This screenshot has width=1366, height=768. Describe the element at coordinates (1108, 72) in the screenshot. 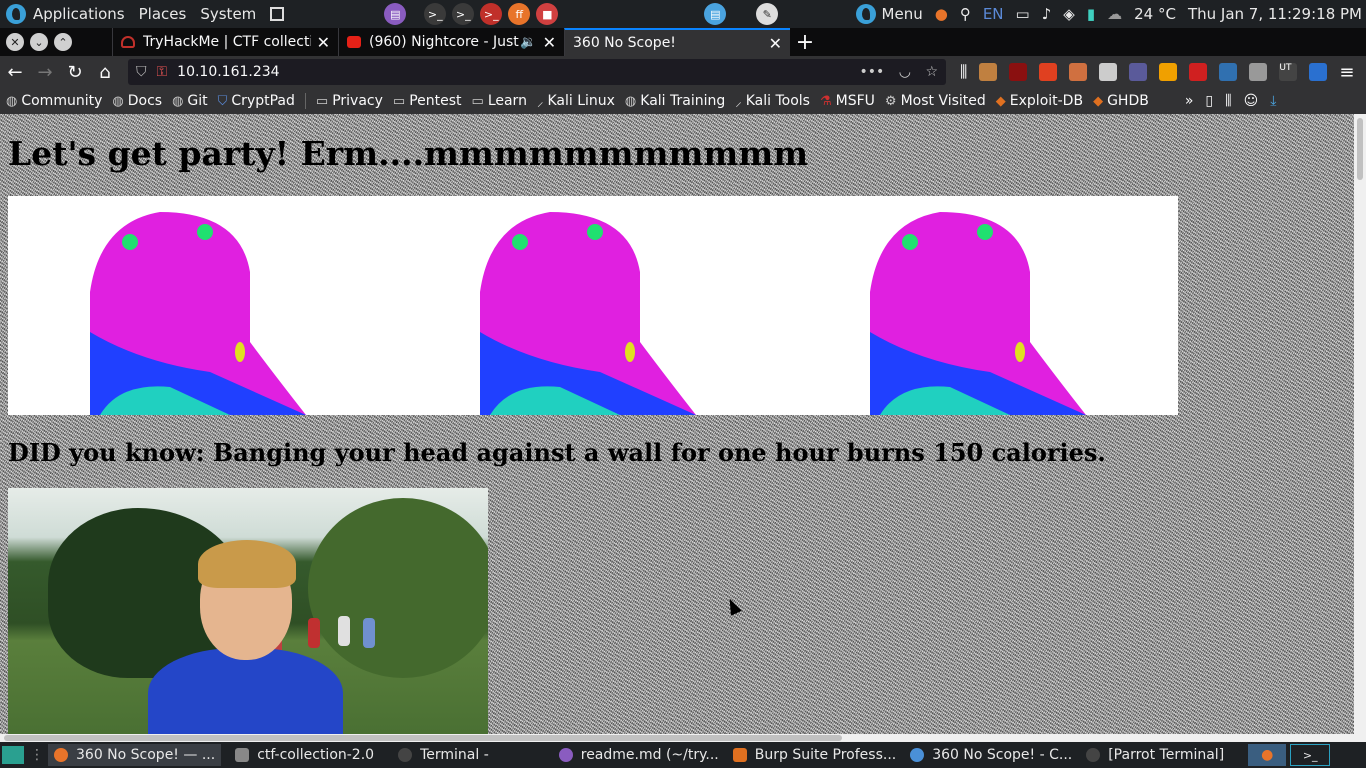

I see `grid-icon` at that location.